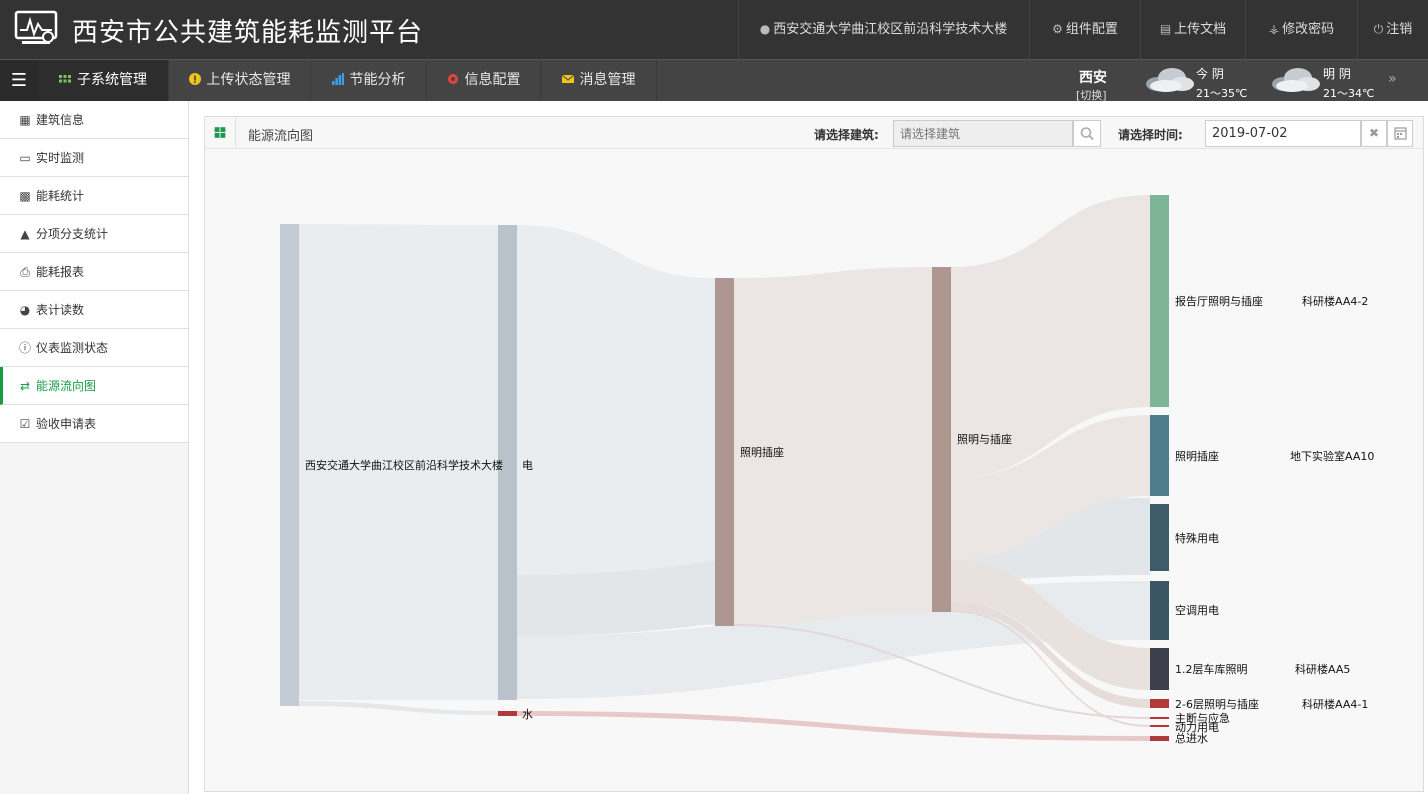  Describe the element at coordinates (890, 29) in the screenshot. I see `building-name: 西安交通大学曲江校区前沿科学技术大楼` at that location.